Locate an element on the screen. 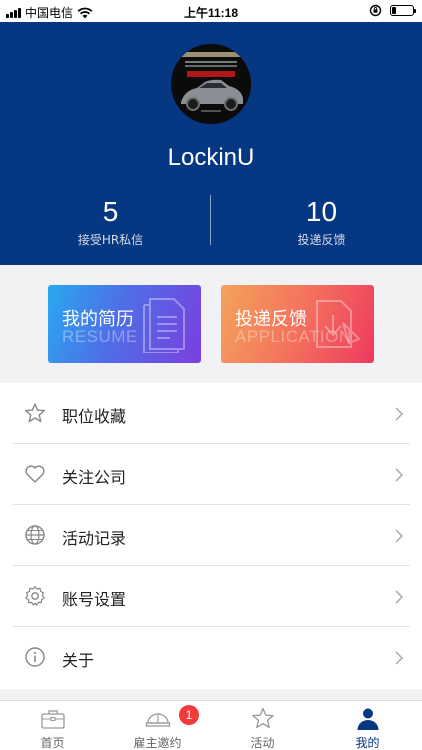 The image size is (422, 750). menu-item-label: 活动记录 is located at coordinates (94, 538).